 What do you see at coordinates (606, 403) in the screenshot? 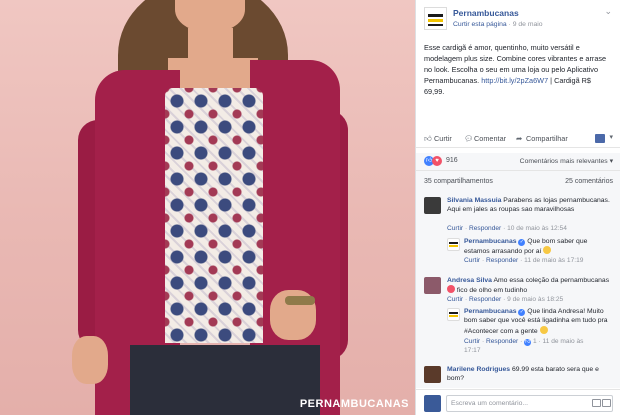
I see `gif-icon` at bounding box center [606, 403].